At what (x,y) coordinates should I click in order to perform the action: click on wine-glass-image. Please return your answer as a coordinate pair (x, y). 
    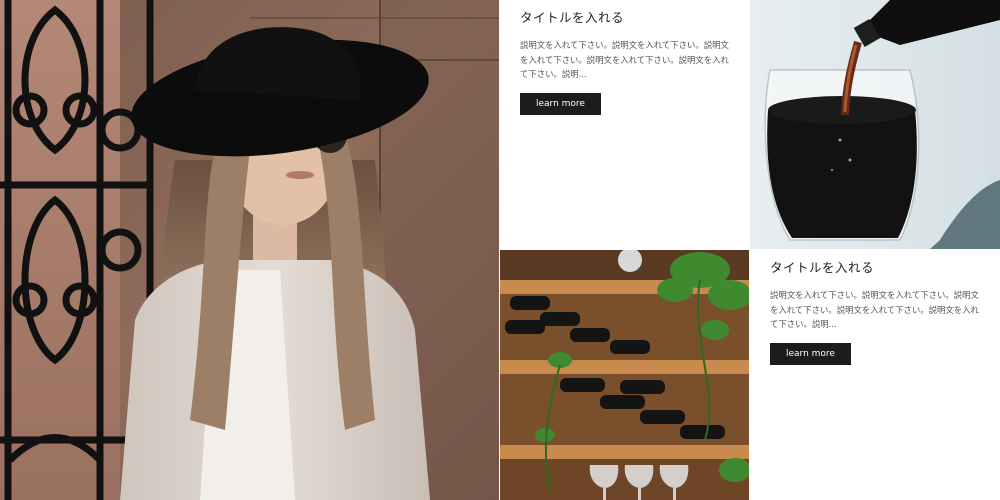
    Looking at the image, I should click on (875, 124).